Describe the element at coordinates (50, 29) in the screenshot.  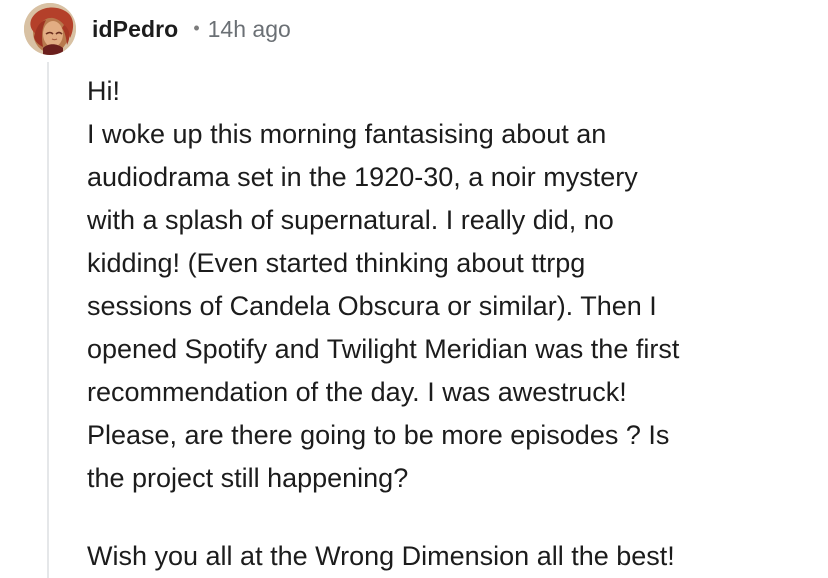
I see `user-avatar-icon` at that location.